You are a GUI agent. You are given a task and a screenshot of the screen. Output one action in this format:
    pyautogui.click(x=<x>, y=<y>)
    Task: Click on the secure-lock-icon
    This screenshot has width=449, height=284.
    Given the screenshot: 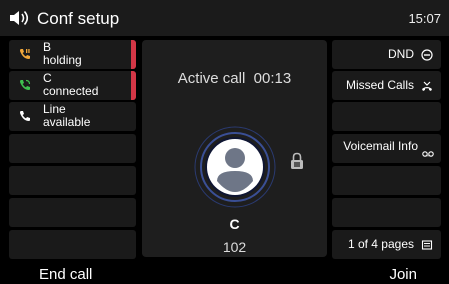 What is the action you would take?
    pyautogui.click(x=297, y=160)
    